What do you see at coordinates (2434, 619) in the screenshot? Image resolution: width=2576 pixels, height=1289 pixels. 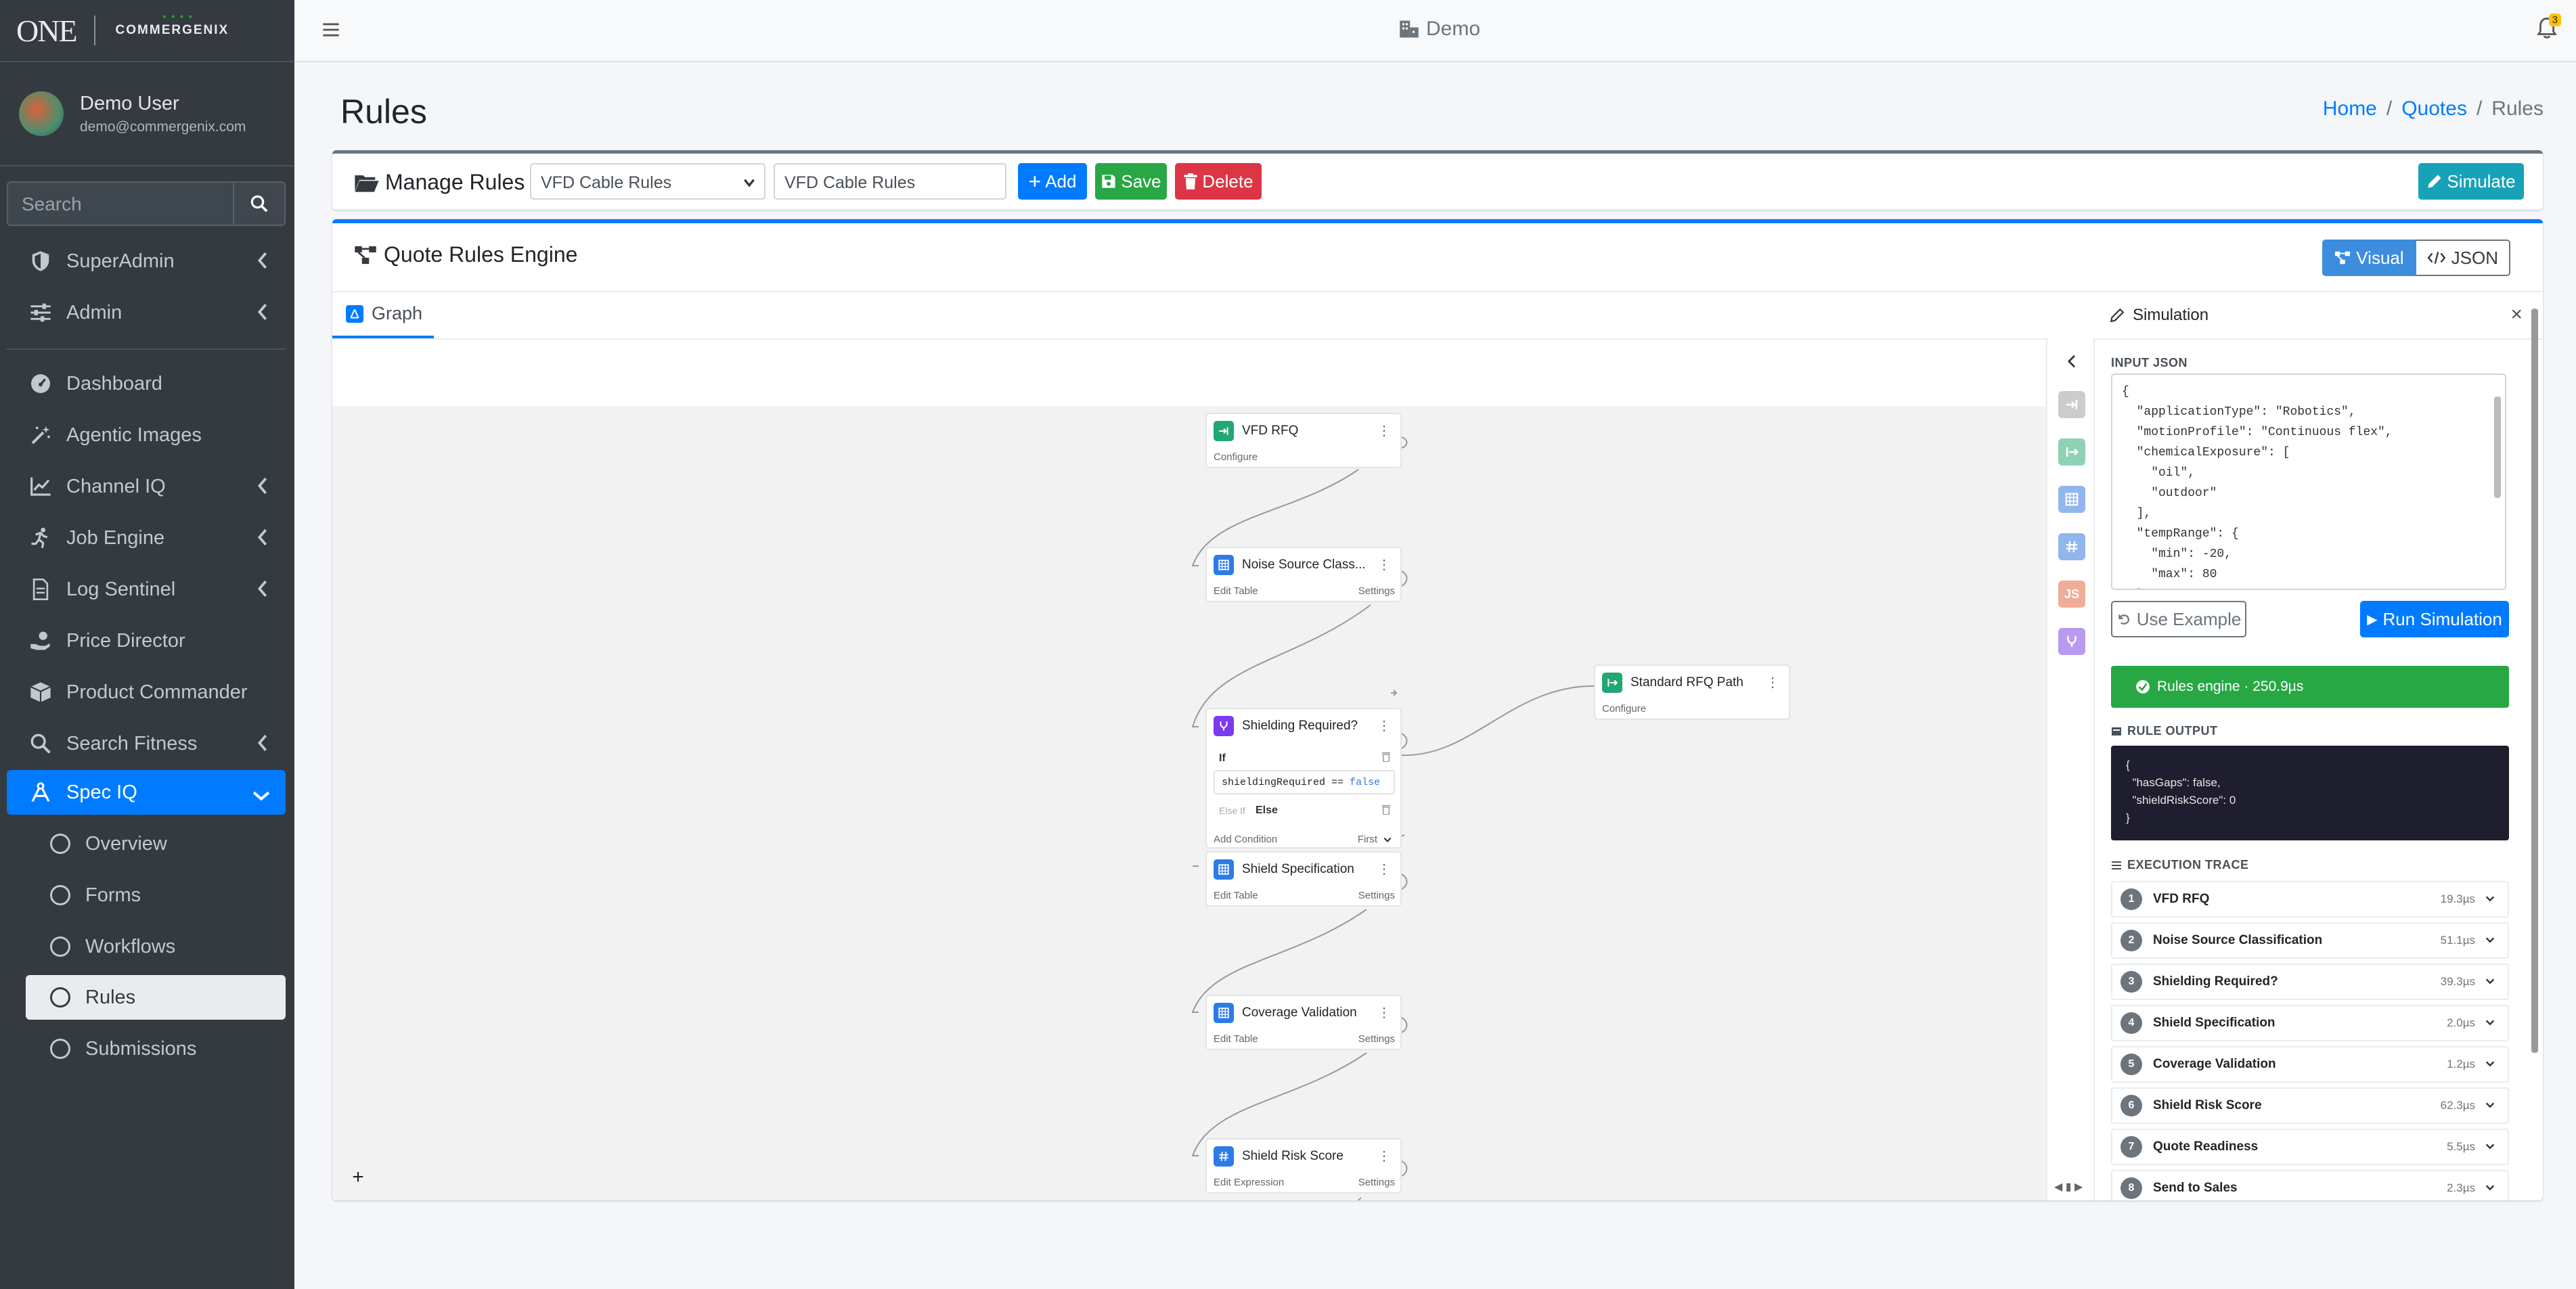 I see `run-simulation-button: ▶ Run Simulation` at bounding box center [2434, 619].